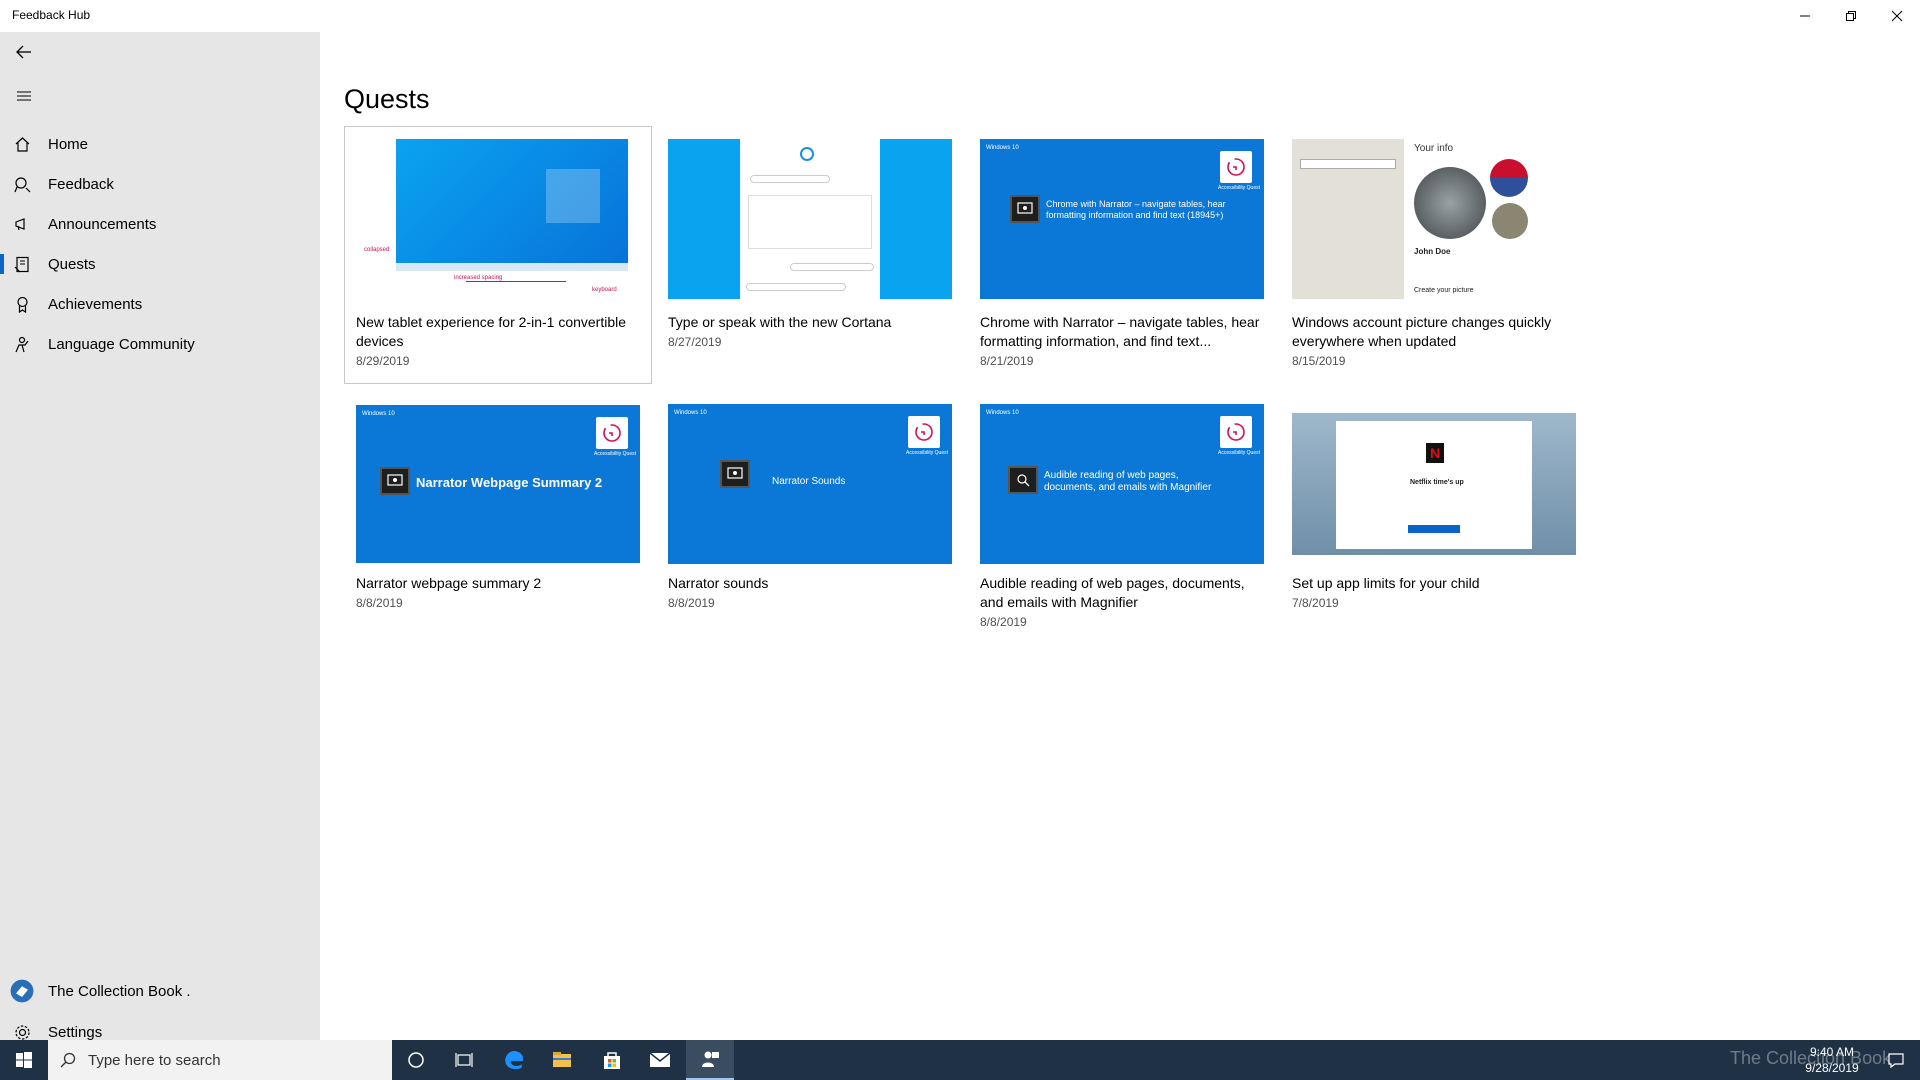  What do you see at coordinates (512, 267) in the screenshot?
I see `tablet-taskbar` at bounding box center [512, 267].